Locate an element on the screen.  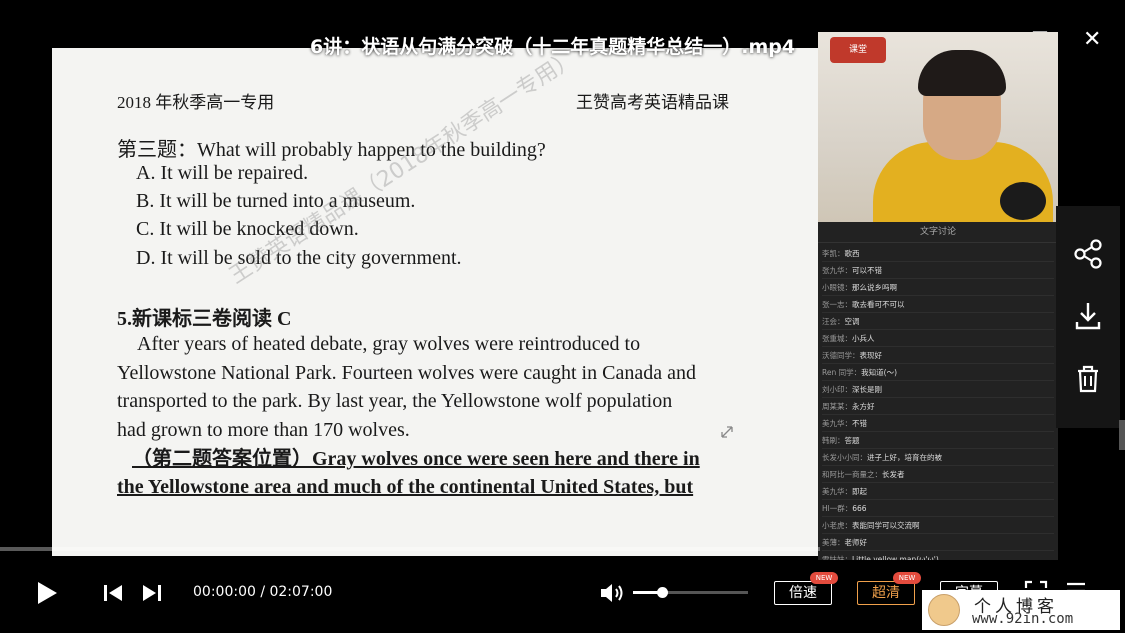
chat-username: 周某某： is located at coordinates (837, 406).